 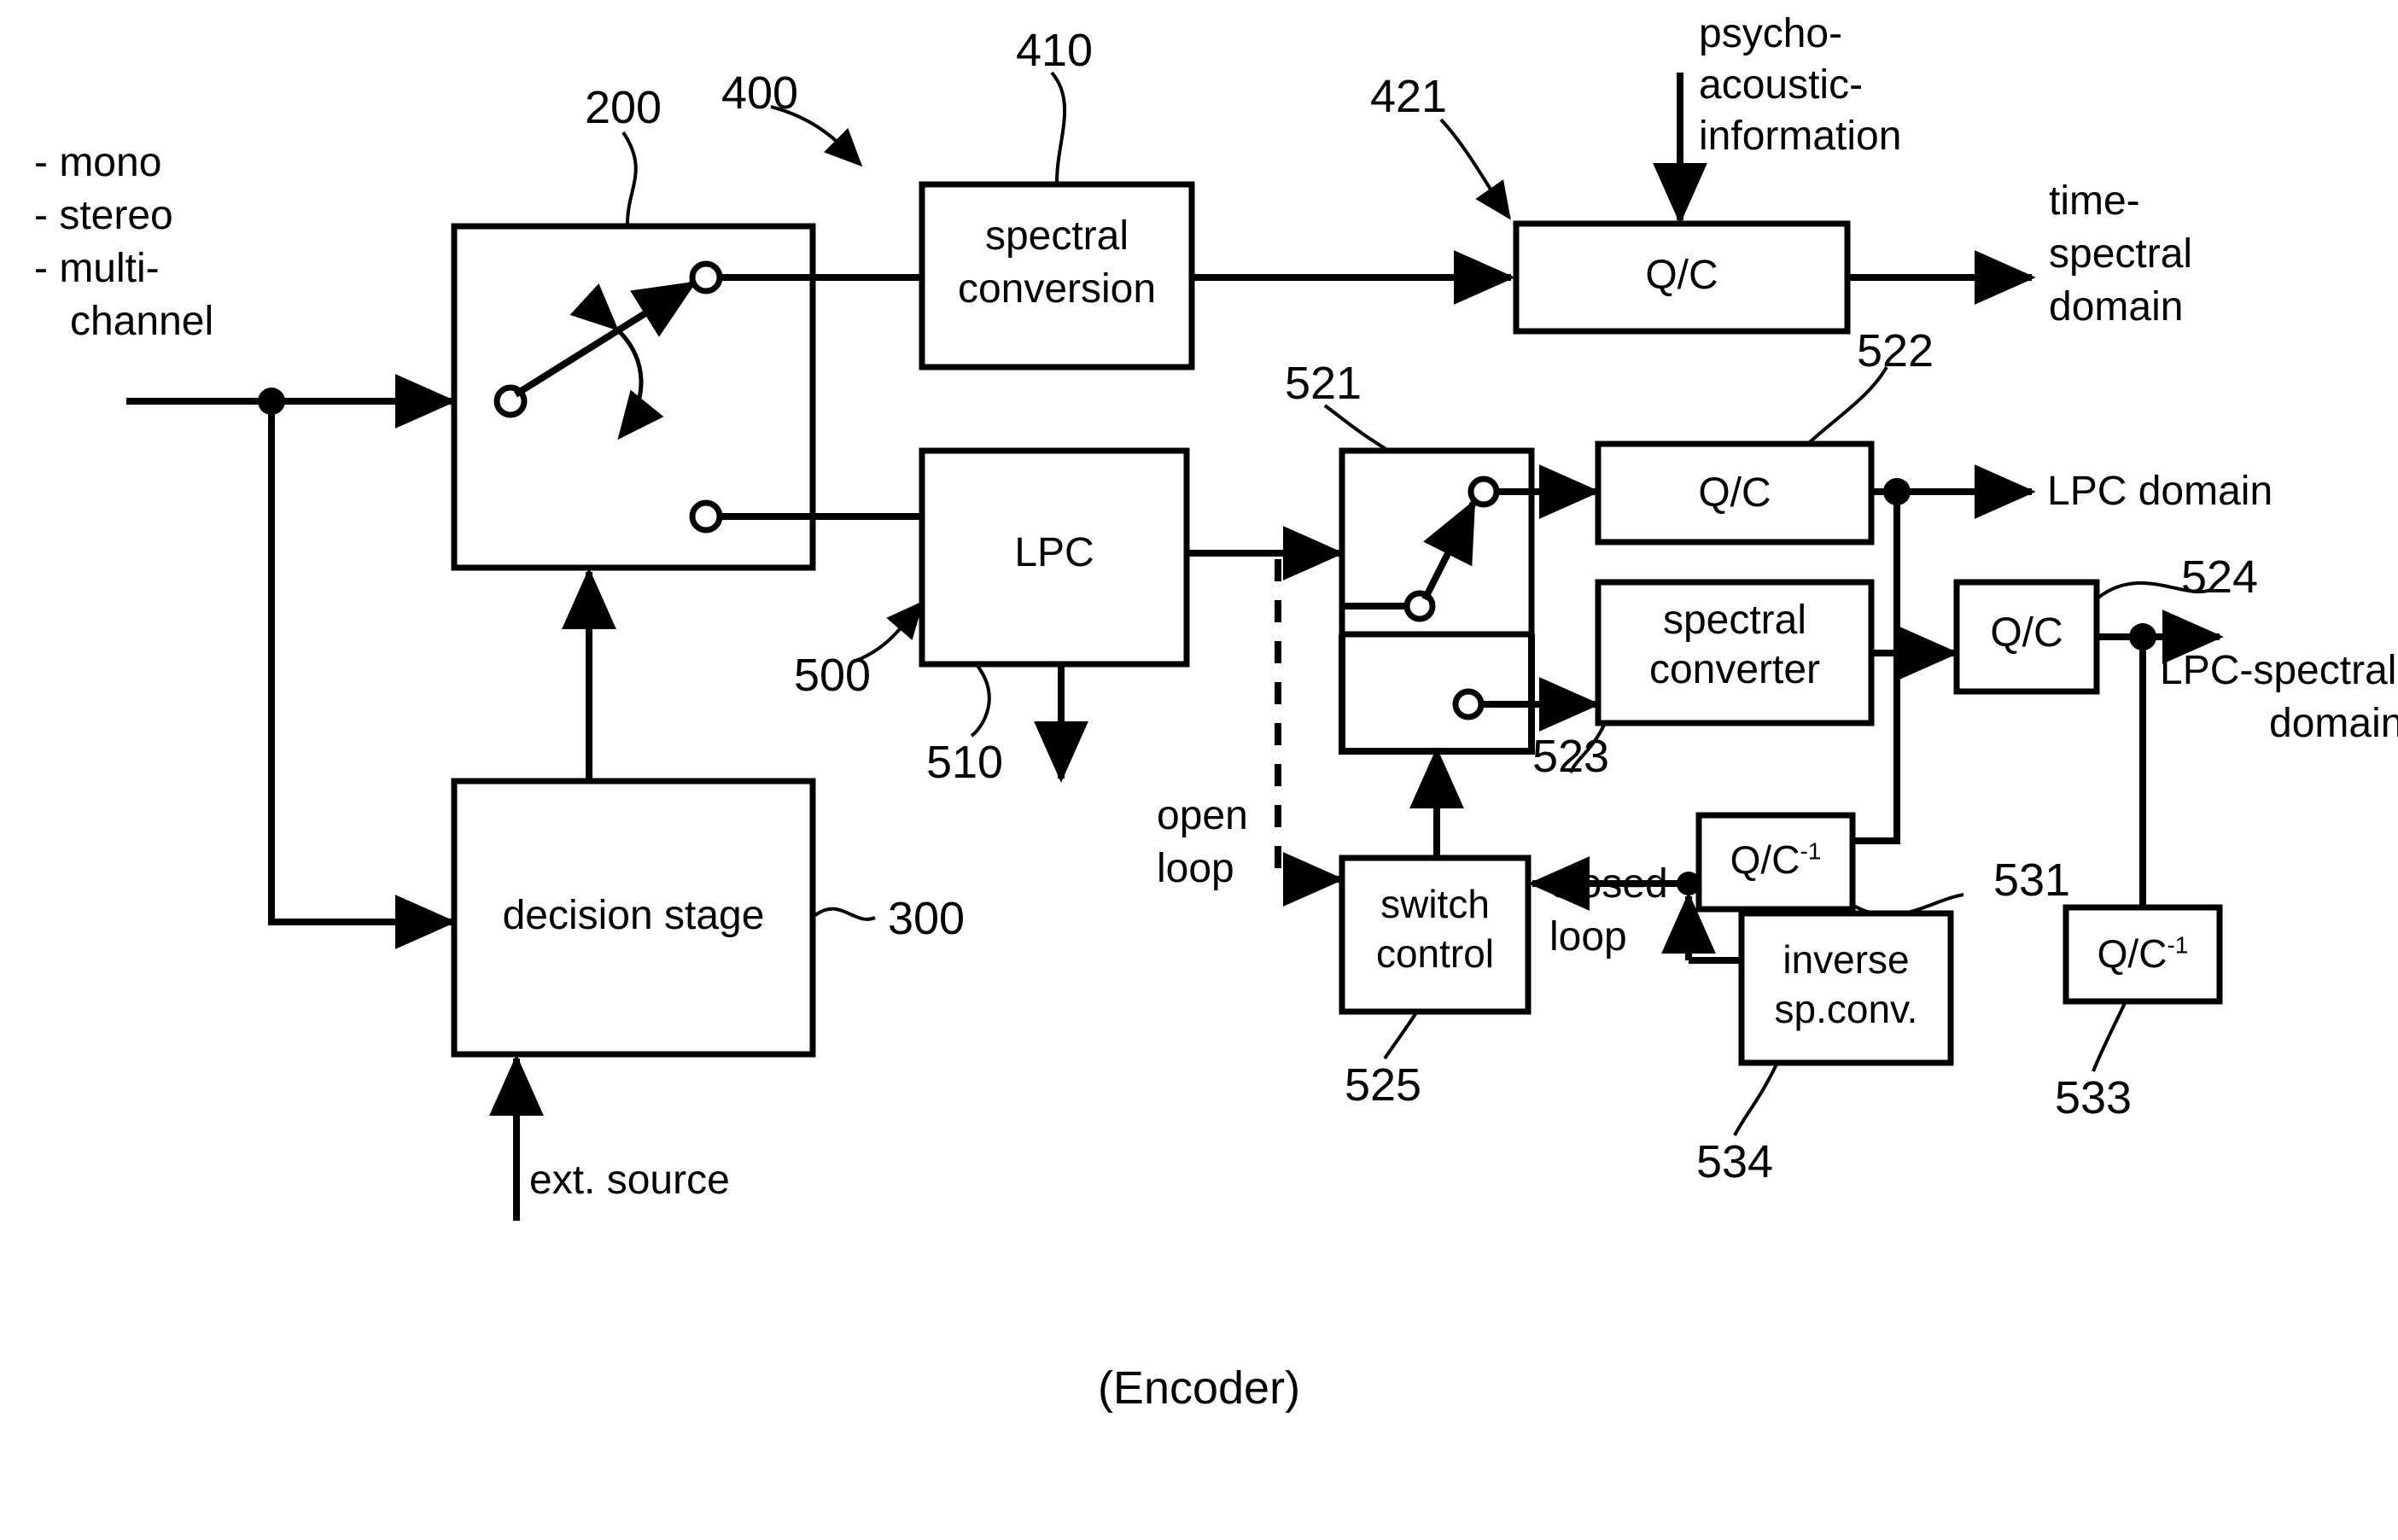 I want to click on ref-200-leader, so click(x=629, y=178).